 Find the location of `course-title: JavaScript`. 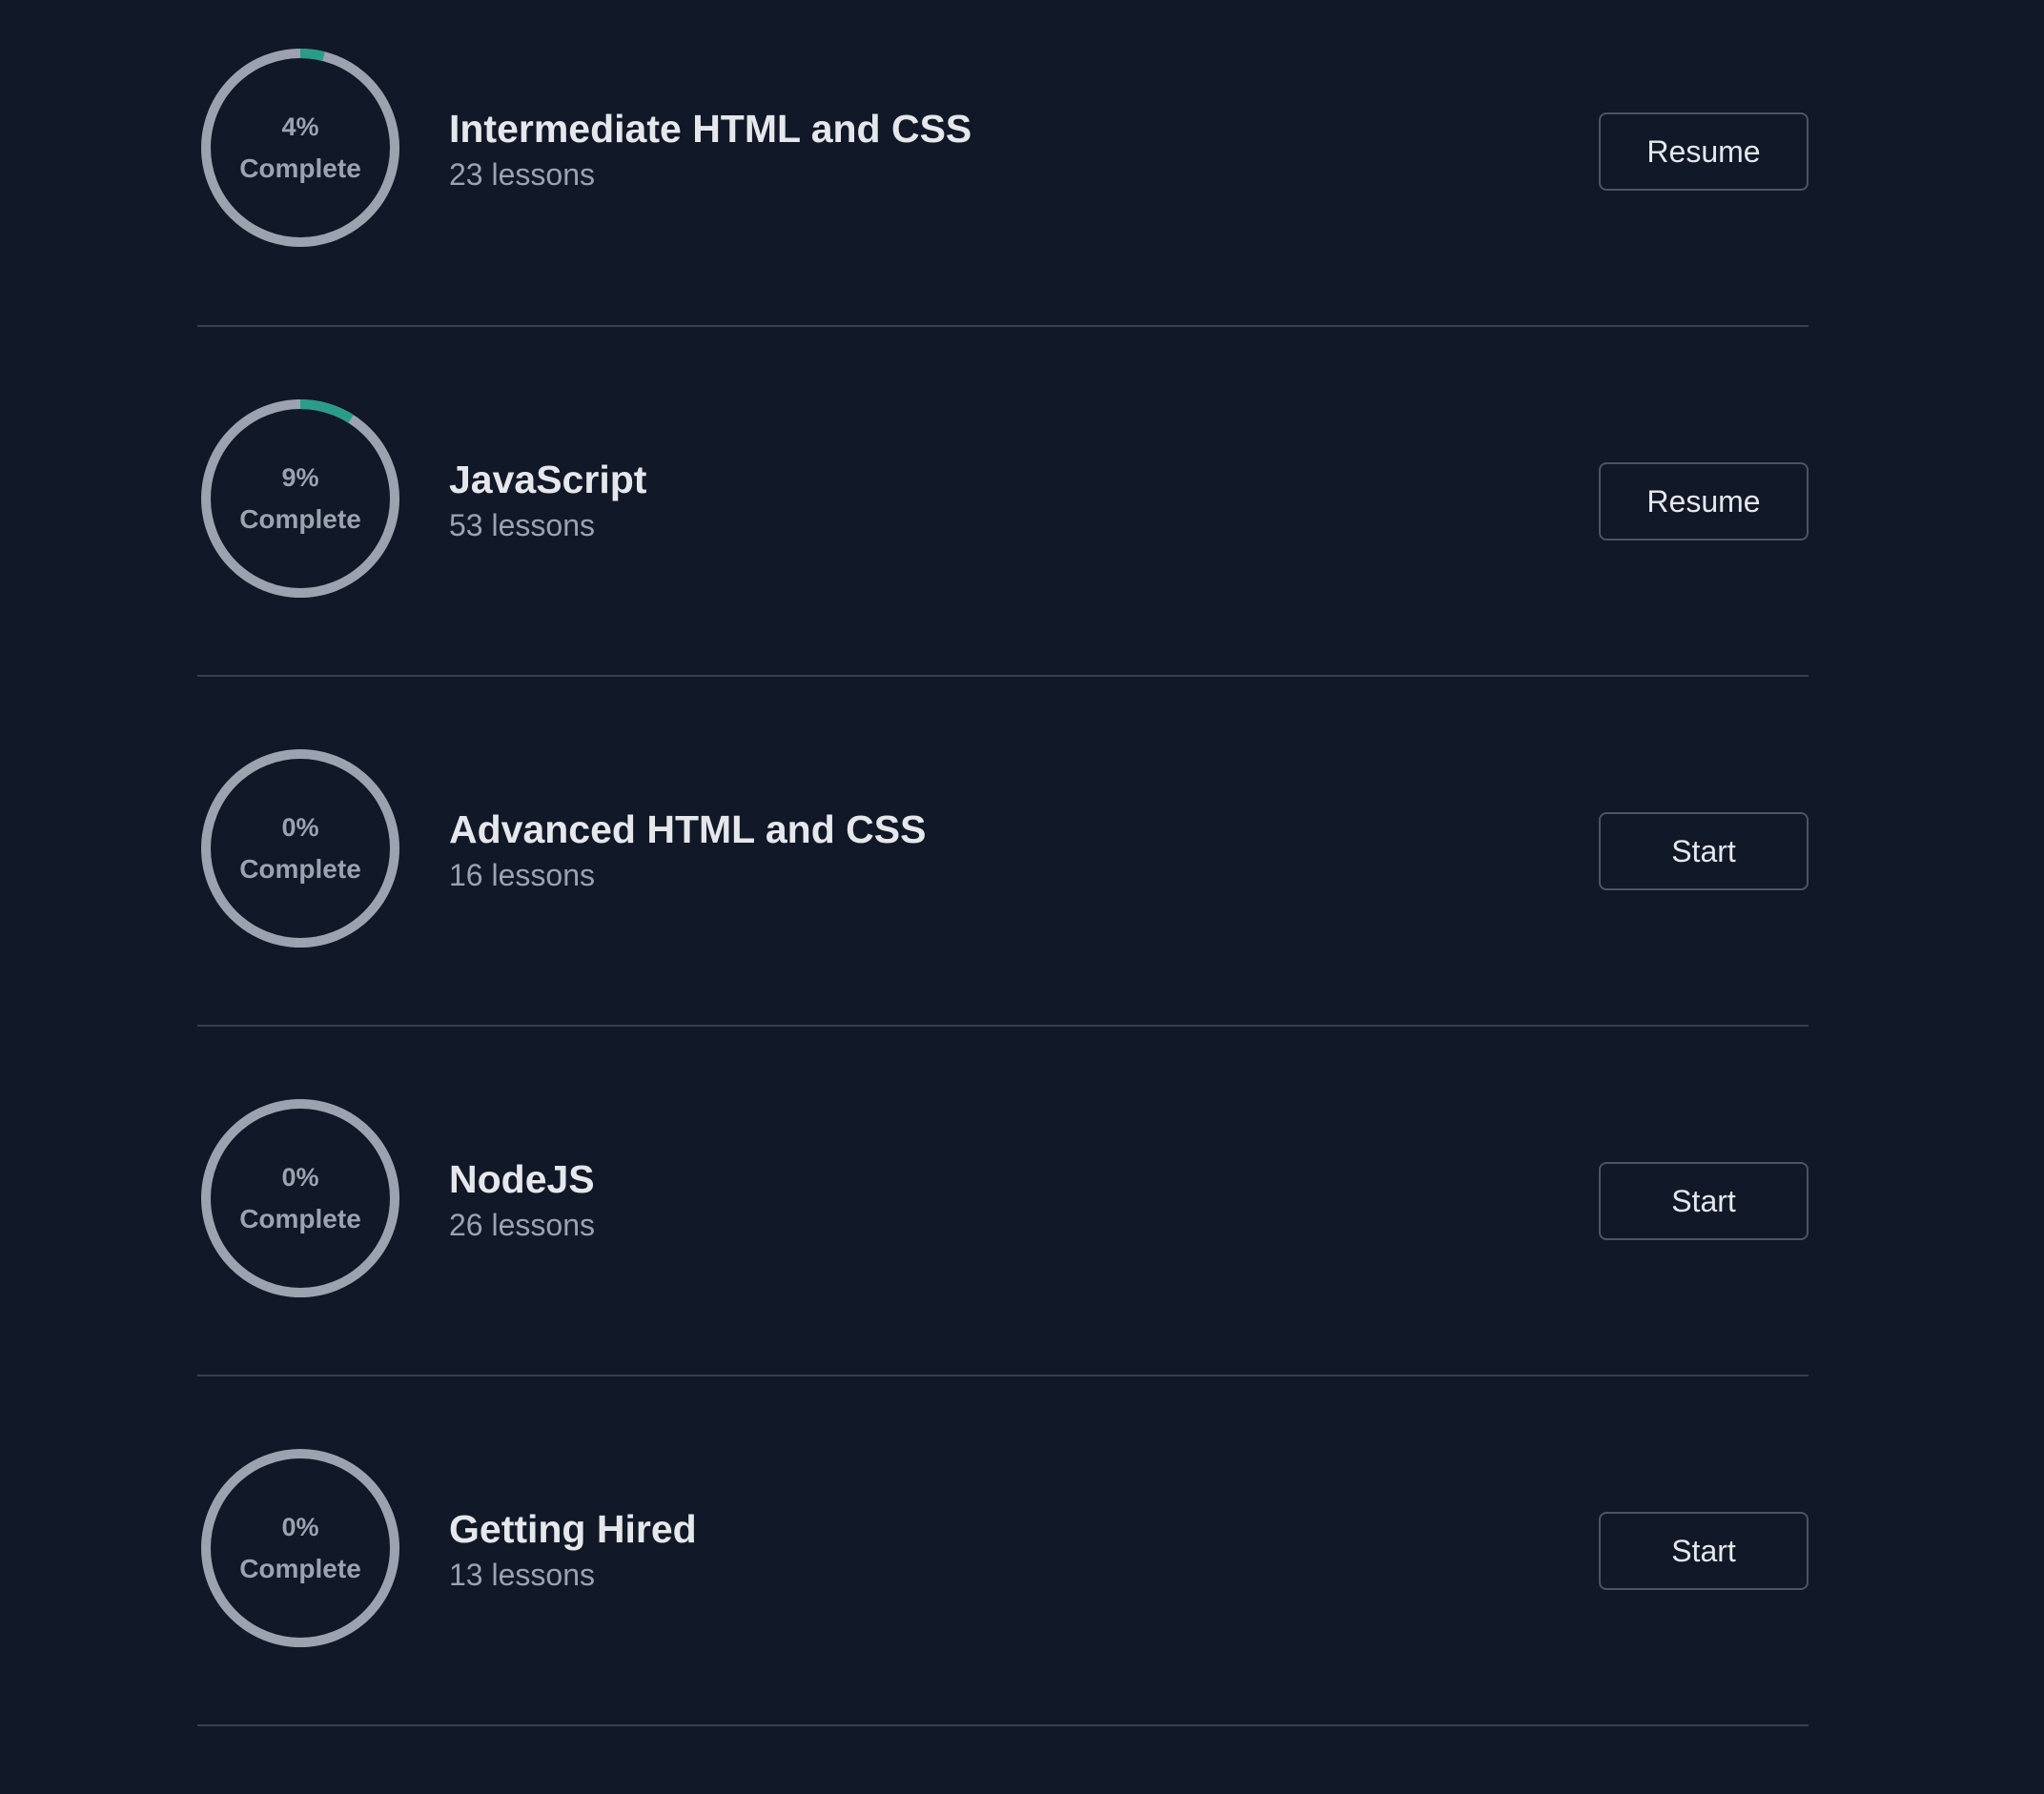

course-title: JavaScript is located at coordinates (548, 479).